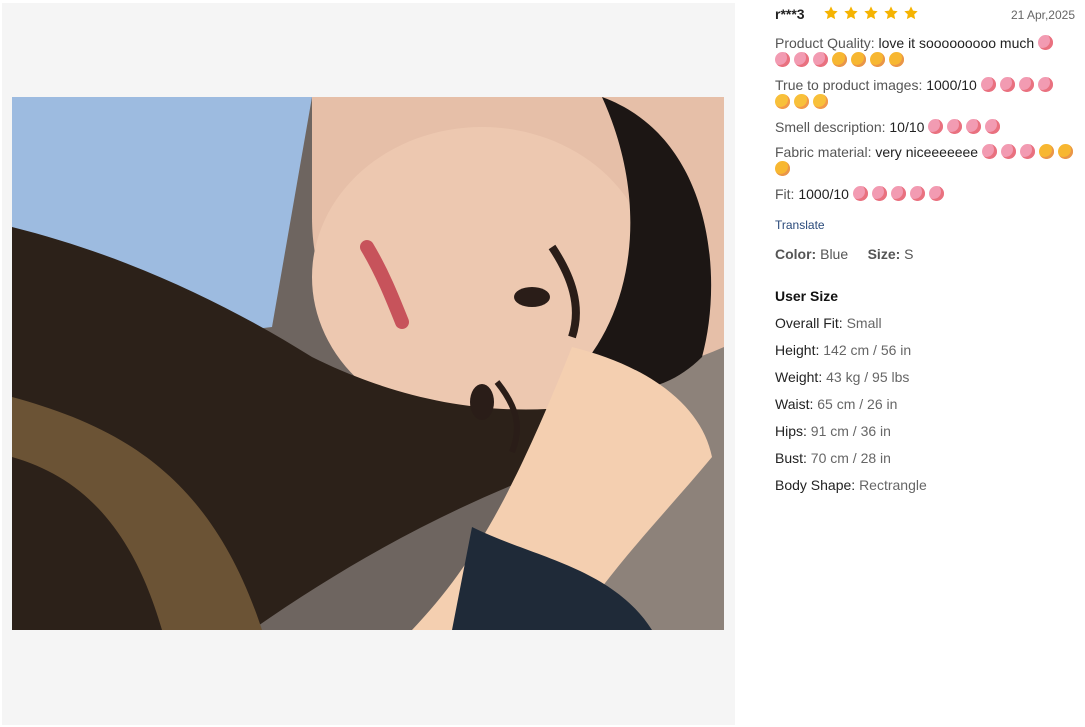 The height and width of the screenshot is (727, 1085). Describe the element at coordinates (925, 94) in the screenshot. I see `review-line: True to product images: 1000/10` at that location.